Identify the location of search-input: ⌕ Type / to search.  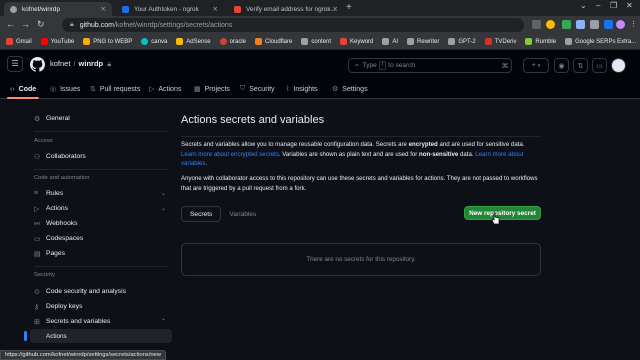
(430, 65).